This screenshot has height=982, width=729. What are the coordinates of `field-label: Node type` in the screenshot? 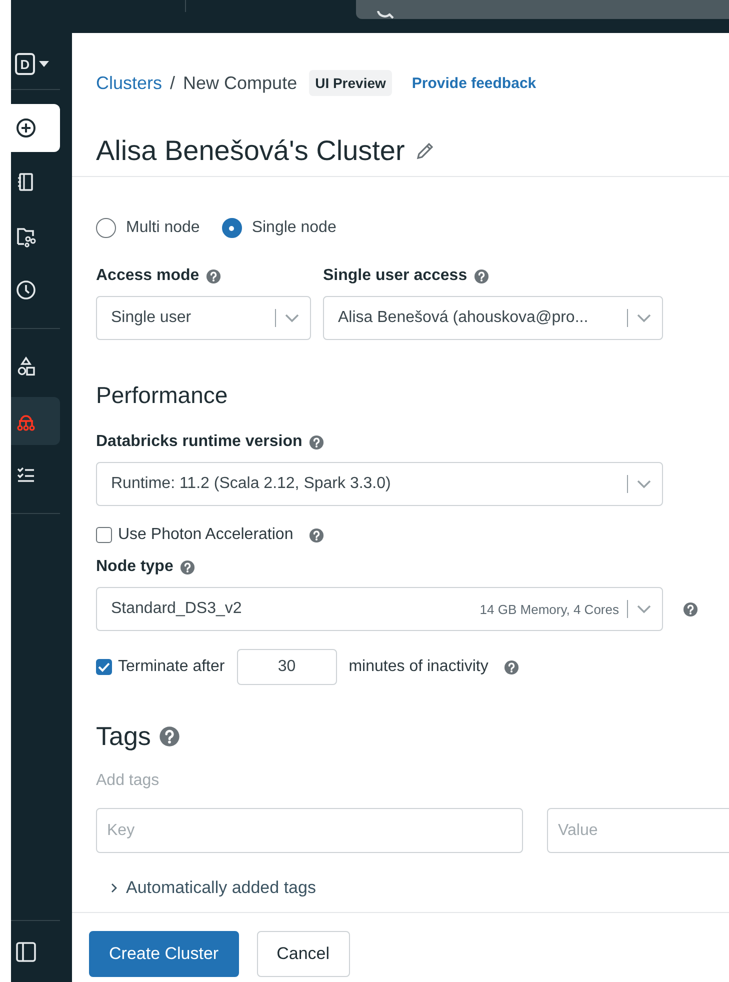 It's located at (135, 567).